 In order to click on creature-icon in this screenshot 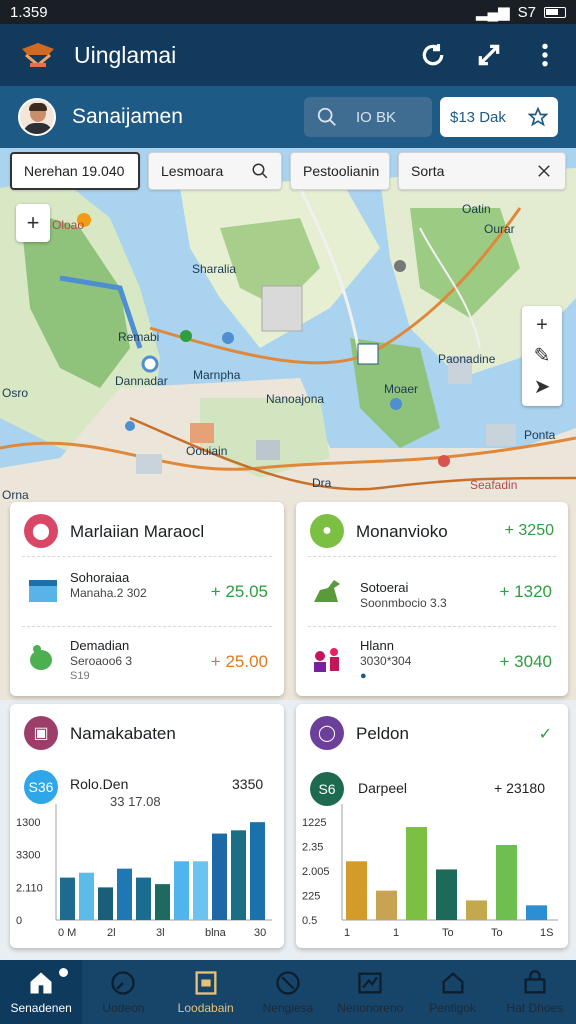, I will do `click(41, 657)`.